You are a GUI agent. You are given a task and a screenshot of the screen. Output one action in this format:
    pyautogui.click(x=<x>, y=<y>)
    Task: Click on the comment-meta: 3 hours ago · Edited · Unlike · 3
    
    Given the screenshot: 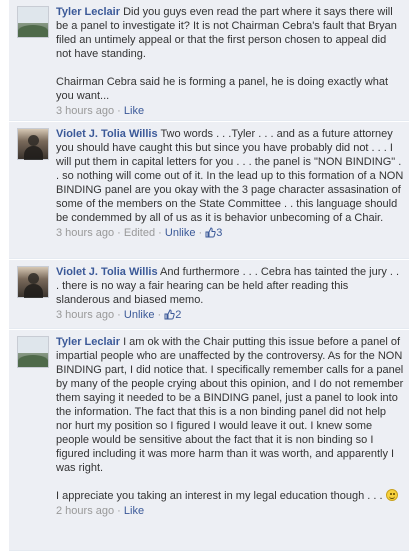 What is the action you would take?
    pyautogui.click(x=139, y=233)
    